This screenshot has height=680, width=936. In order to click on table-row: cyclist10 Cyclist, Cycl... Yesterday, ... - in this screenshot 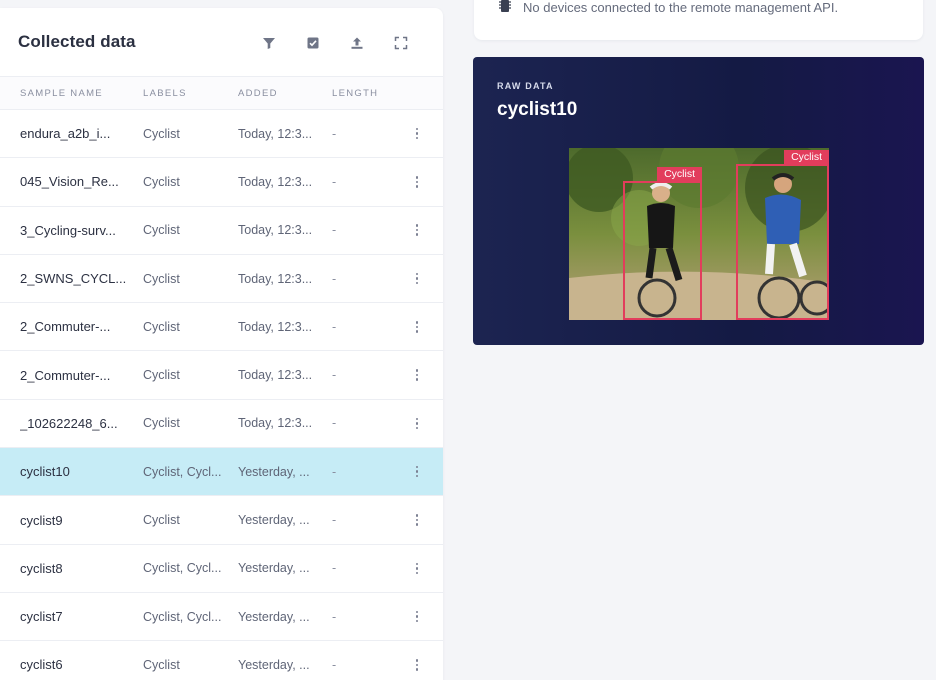, I will do `click(221, 472)`.